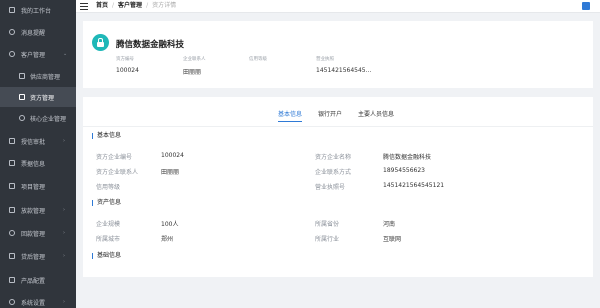 The width and height of the screenshot is (600, 308). What do you see at coordinates (33, 211) in the screenshot?
I see `sidebar-item-label: 放款管理` at bounding box center [33, 211].